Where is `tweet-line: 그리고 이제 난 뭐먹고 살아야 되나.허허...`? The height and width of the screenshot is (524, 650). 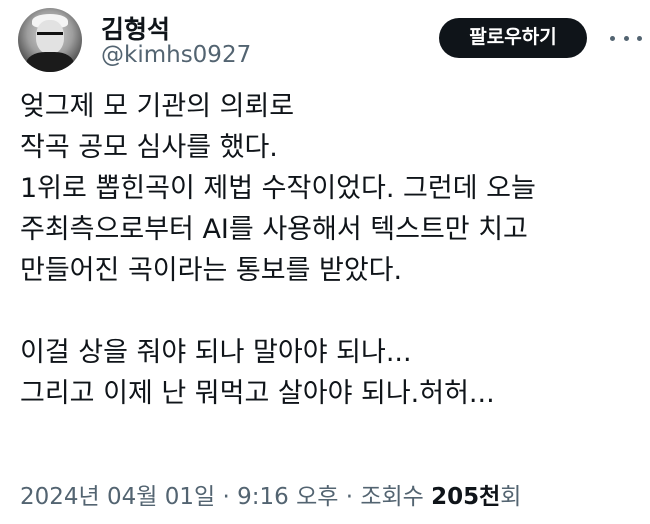
tweet-line: 그리고 이제 난 뭐먹고 살아야 되나.허허... is located at coordinates (257, 393).